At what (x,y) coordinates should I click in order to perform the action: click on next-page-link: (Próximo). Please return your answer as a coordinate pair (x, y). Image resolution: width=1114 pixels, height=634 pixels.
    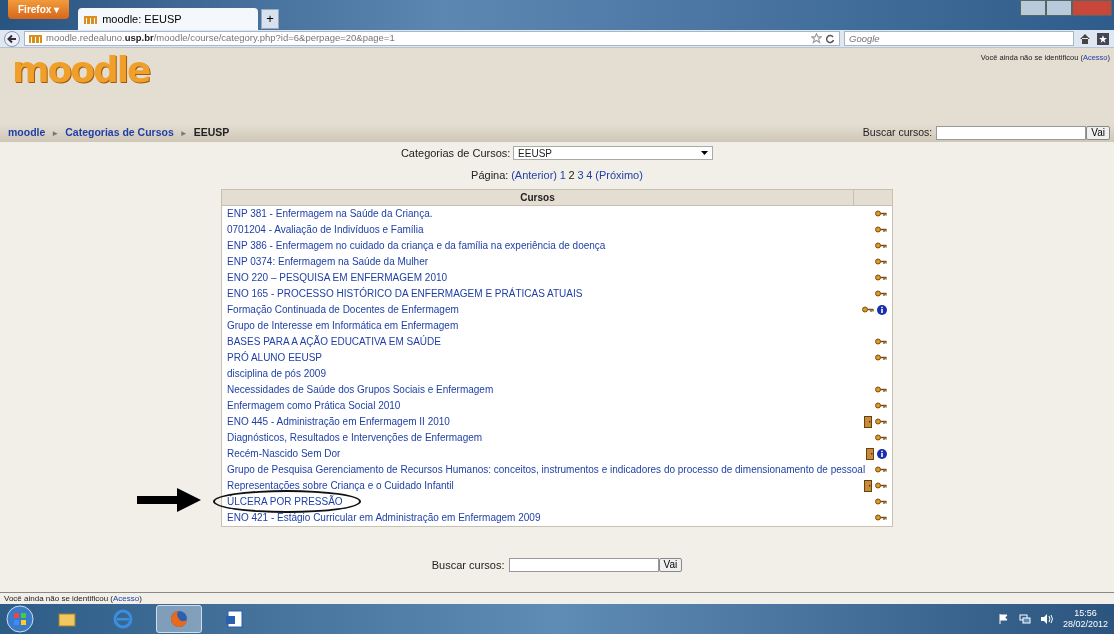
    Looking at the image, I should click on (619, 175).